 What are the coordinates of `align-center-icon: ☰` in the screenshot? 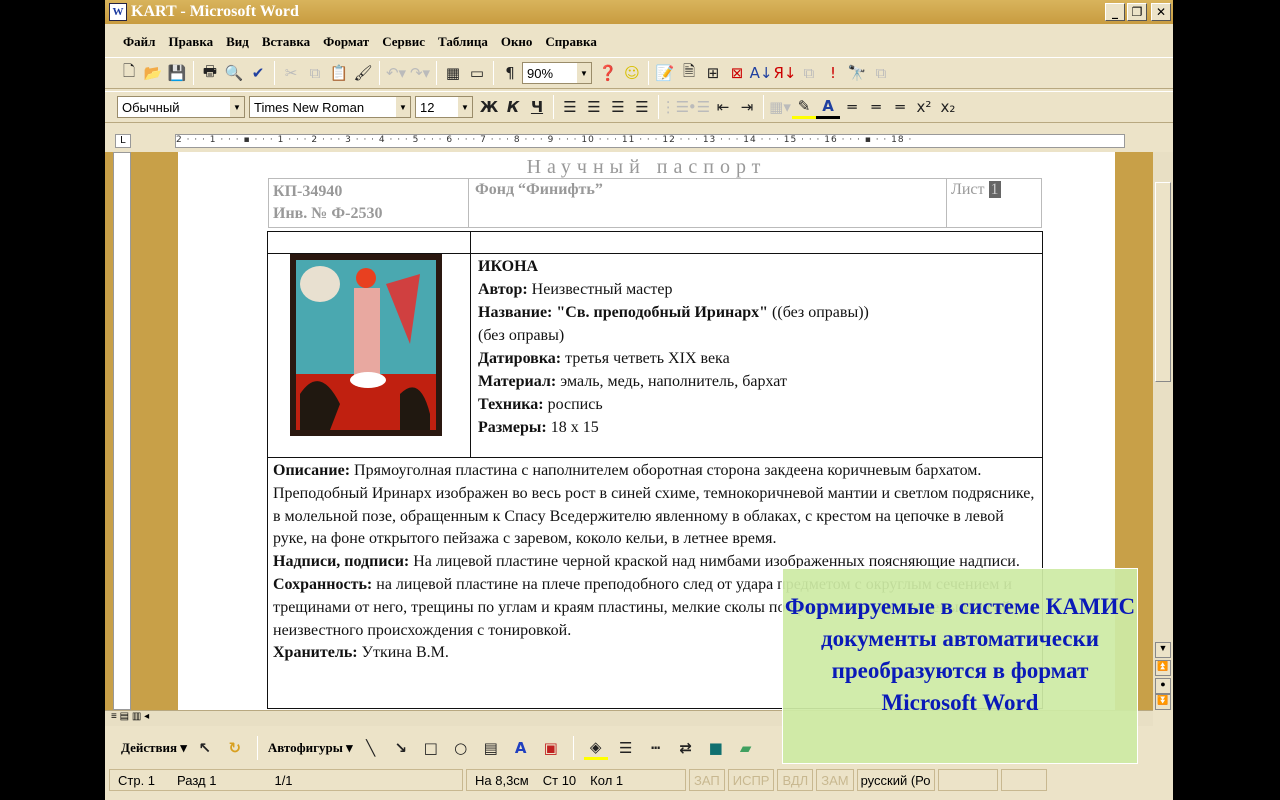 It's located at (594, 107).